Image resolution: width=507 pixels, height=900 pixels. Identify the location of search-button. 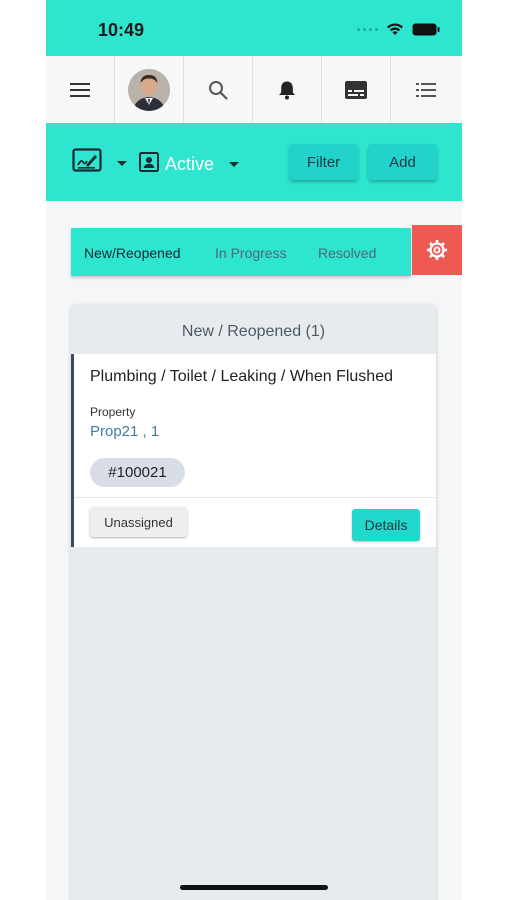
(218, 89).